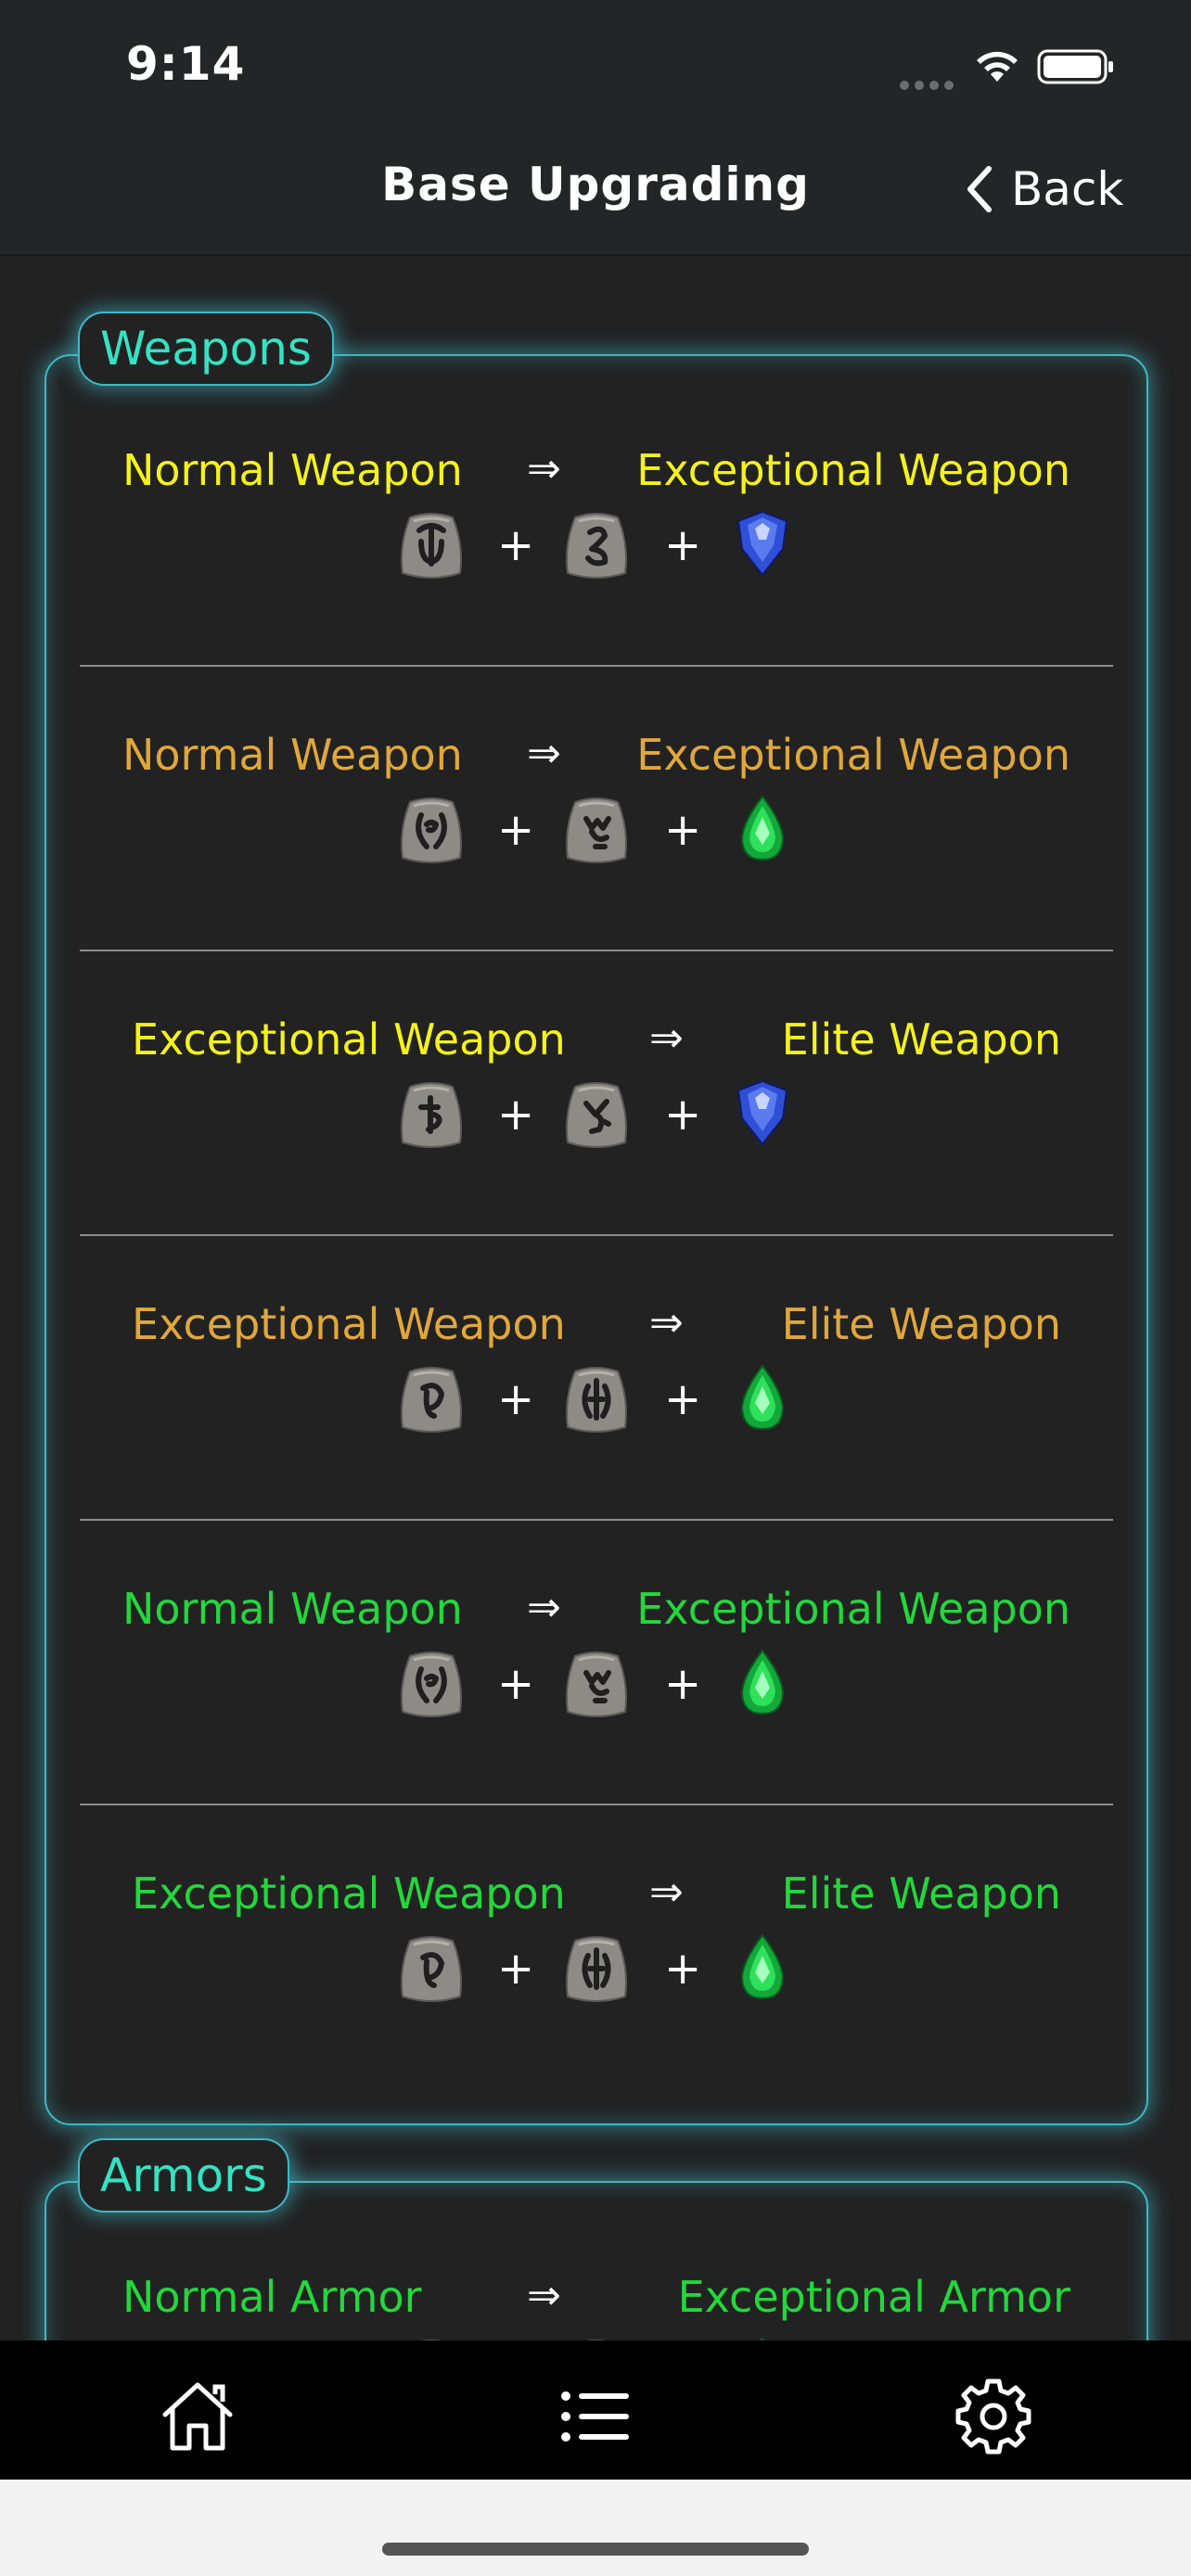 Image resolution: width=1191 pixels, height=2576 pixels. I want to click on wifi-icon, so click(997, 66).